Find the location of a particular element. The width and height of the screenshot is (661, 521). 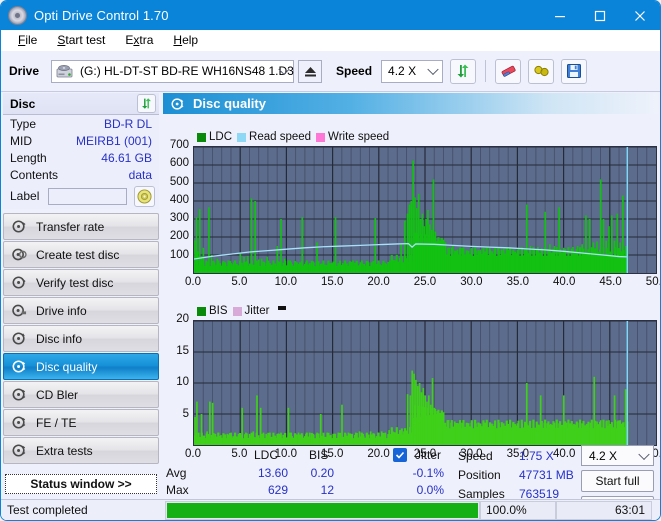

x-axis-tick: 50.0 is located at coordinates (652, 282).